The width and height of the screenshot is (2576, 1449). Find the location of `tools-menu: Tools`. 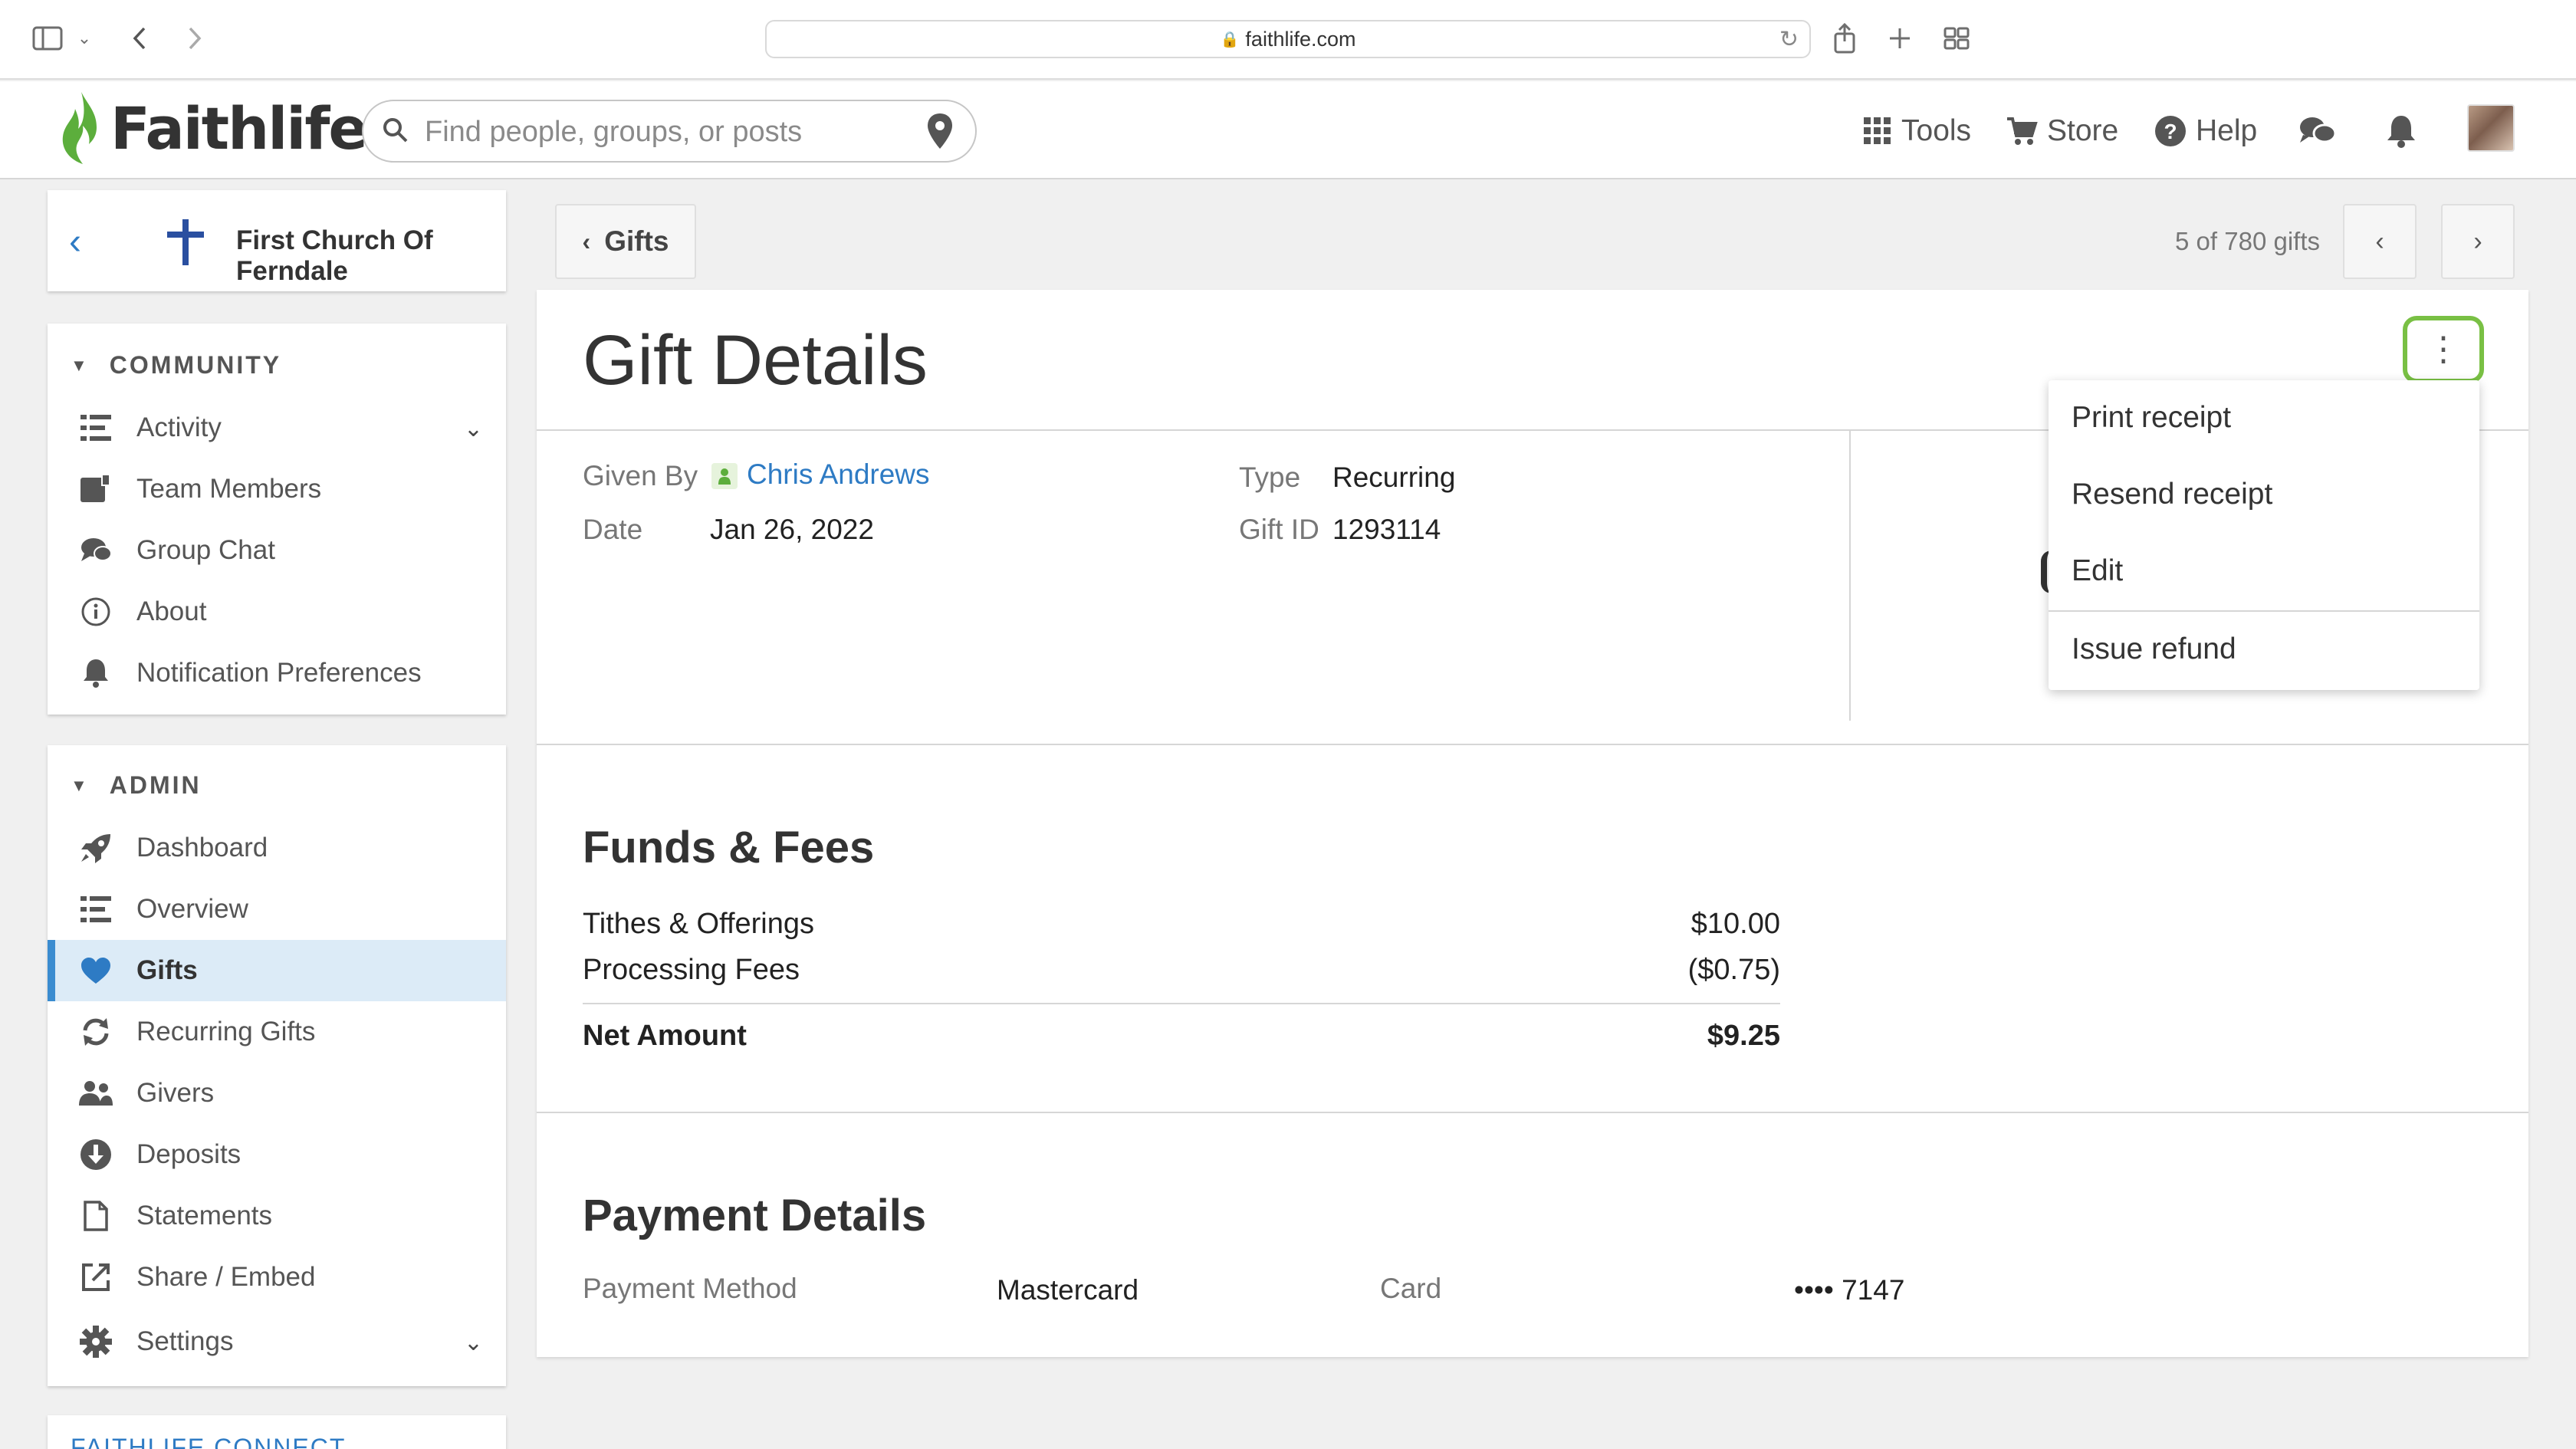

tools-menu: Tools is located at coordinates (1917, 131).